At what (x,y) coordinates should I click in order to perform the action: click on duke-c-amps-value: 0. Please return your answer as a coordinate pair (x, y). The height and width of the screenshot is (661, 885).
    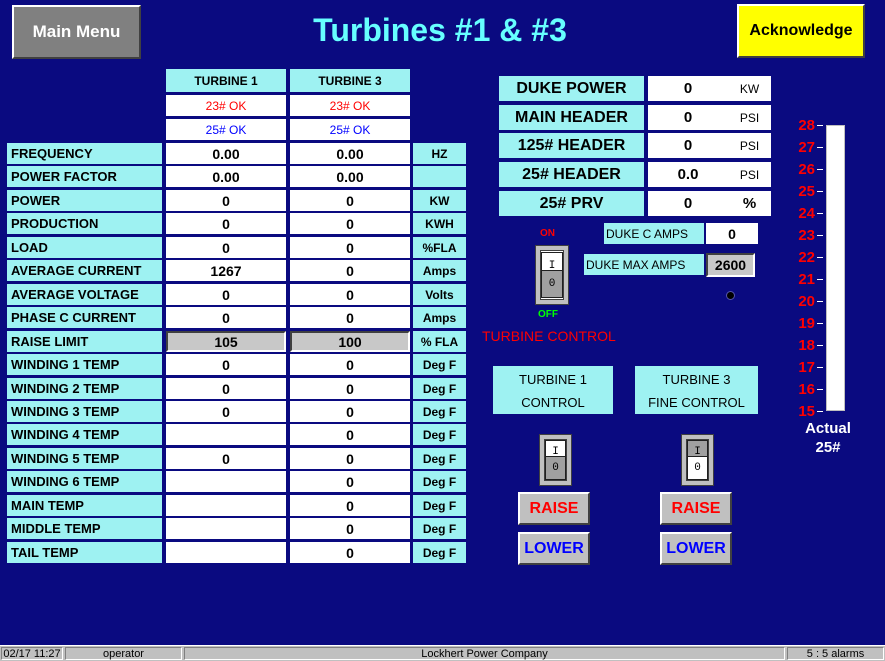
    Looking at the image, I should click on (732, 233).